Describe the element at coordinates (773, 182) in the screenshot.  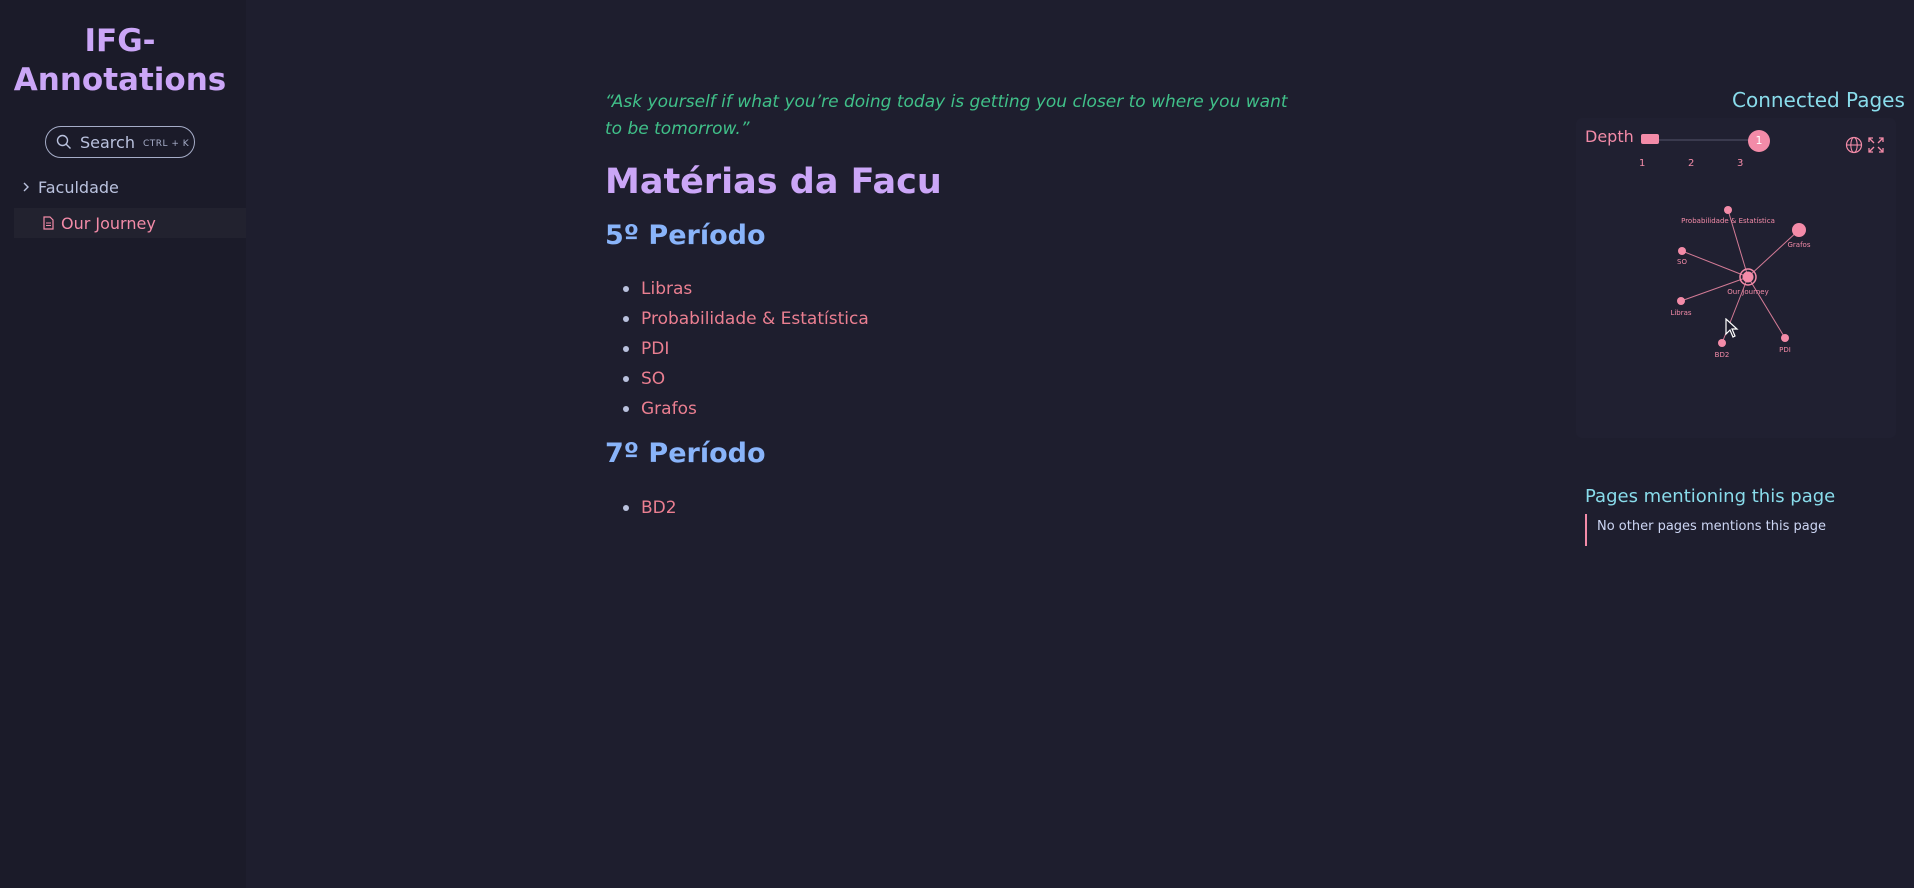
I see `page-title: Matérias da Facu` at that location.